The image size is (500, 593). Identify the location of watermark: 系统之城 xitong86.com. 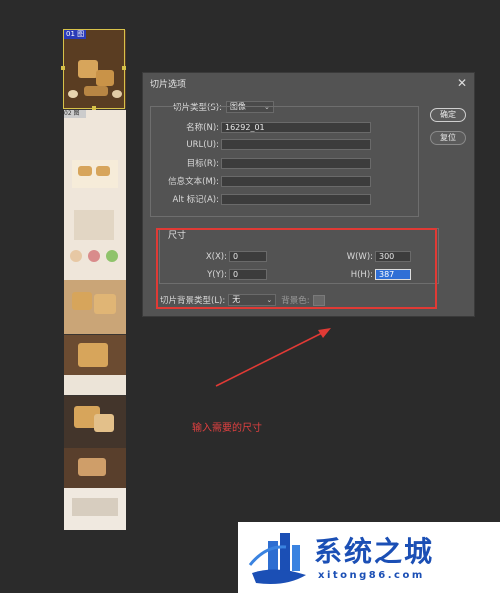
(369, 557).